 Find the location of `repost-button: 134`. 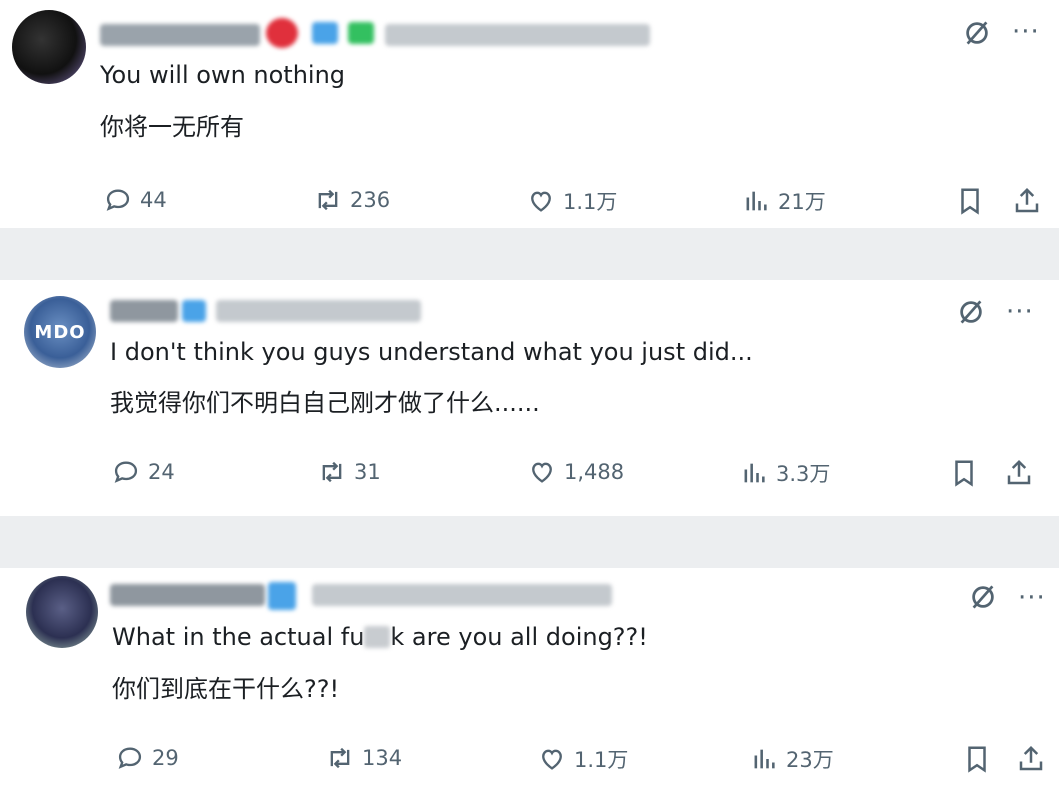

repost-button: 134 is located at coordinates (364, 758).